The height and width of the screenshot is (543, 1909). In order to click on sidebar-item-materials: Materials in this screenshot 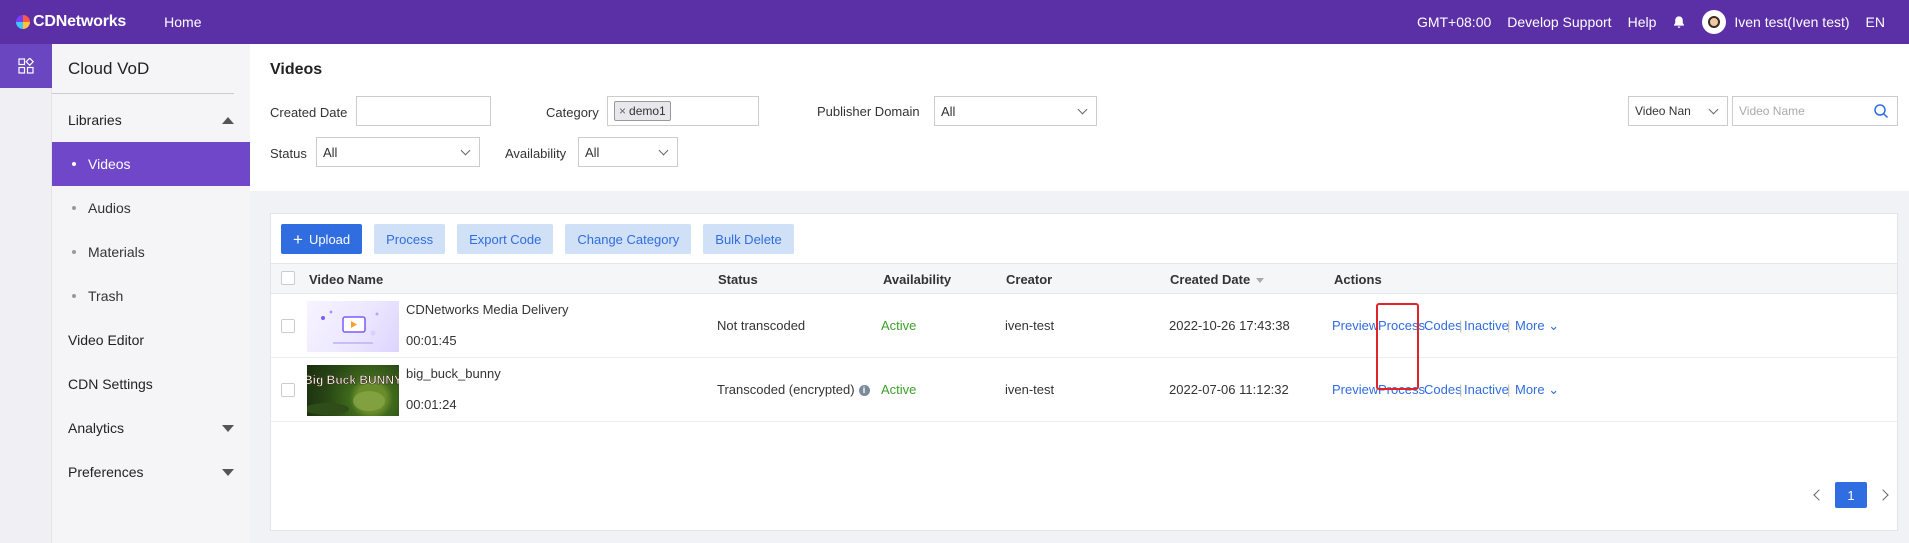, I will do `click(151, 252)`.